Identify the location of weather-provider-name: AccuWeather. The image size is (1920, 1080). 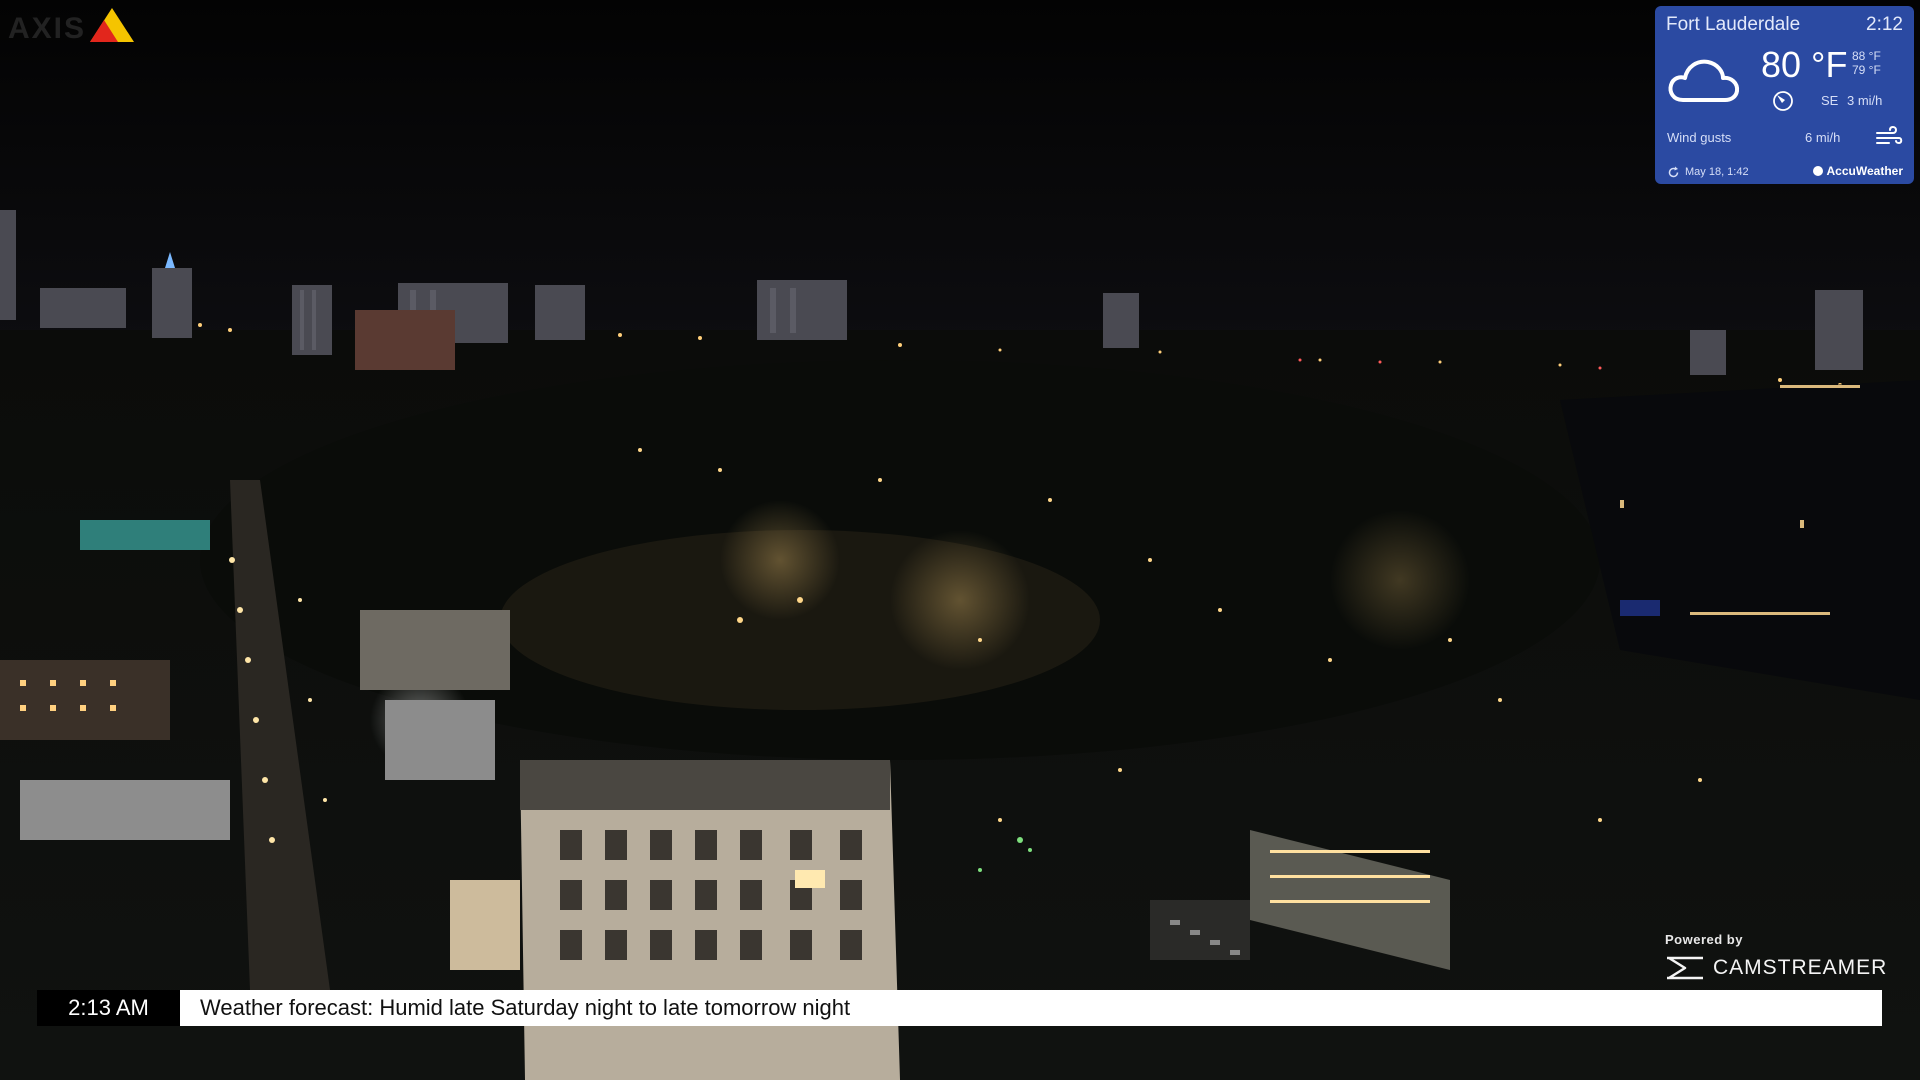
(1864, 171).